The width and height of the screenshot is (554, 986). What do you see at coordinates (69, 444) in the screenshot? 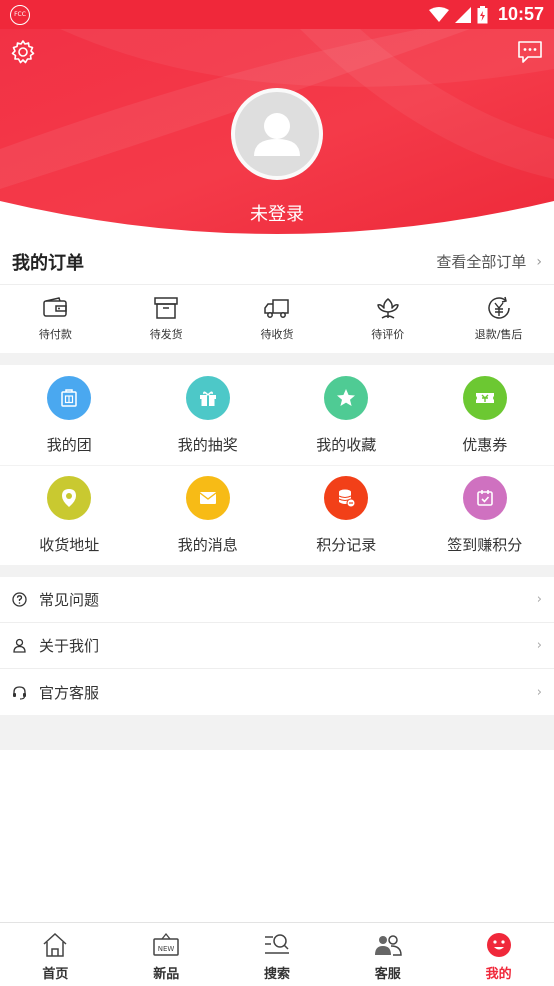
I see `feature-label: 我的团` at bounding box center [69, 444].